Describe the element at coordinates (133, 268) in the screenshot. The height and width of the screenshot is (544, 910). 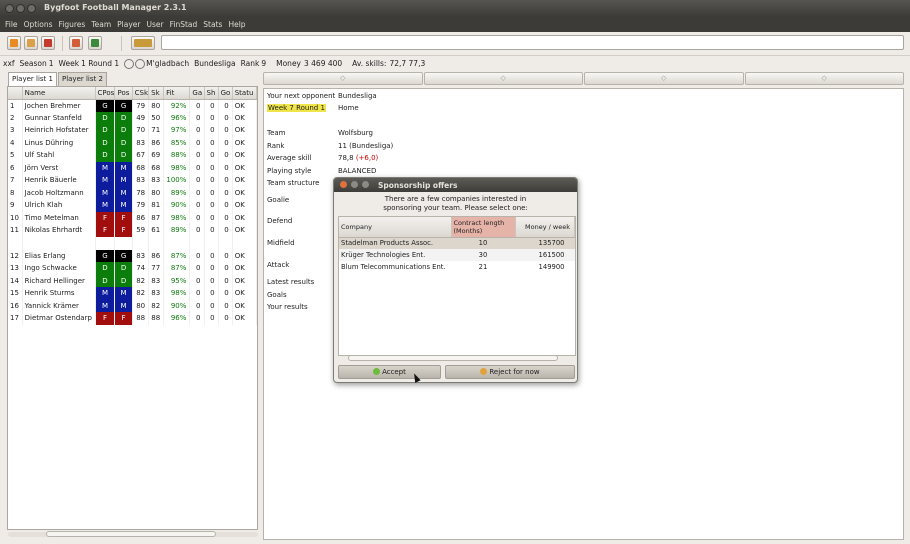
I see `player-row: 13 Ingo Schwacke D D 74 77 87% 0 0 0 OK` at that location.